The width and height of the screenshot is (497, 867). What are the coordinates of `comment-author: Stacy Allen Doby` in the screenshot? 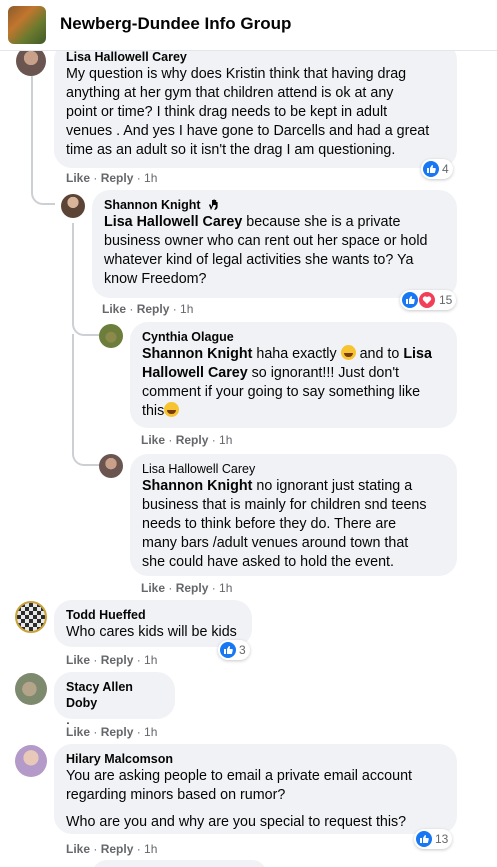 It's located at (114, 695).